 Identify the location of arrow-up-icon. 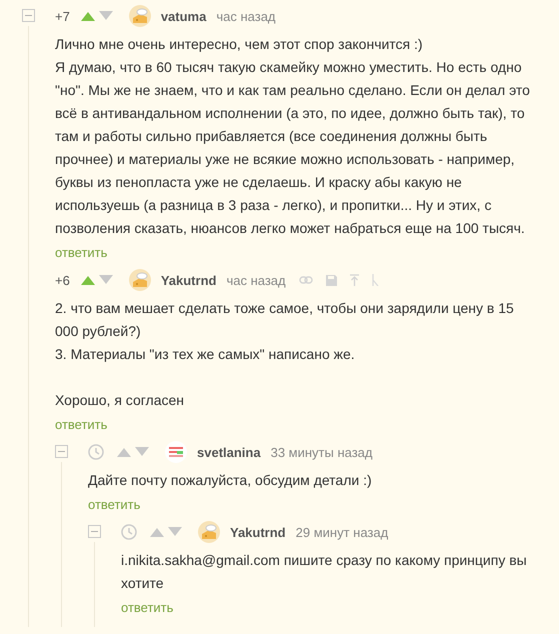
(354, 280).